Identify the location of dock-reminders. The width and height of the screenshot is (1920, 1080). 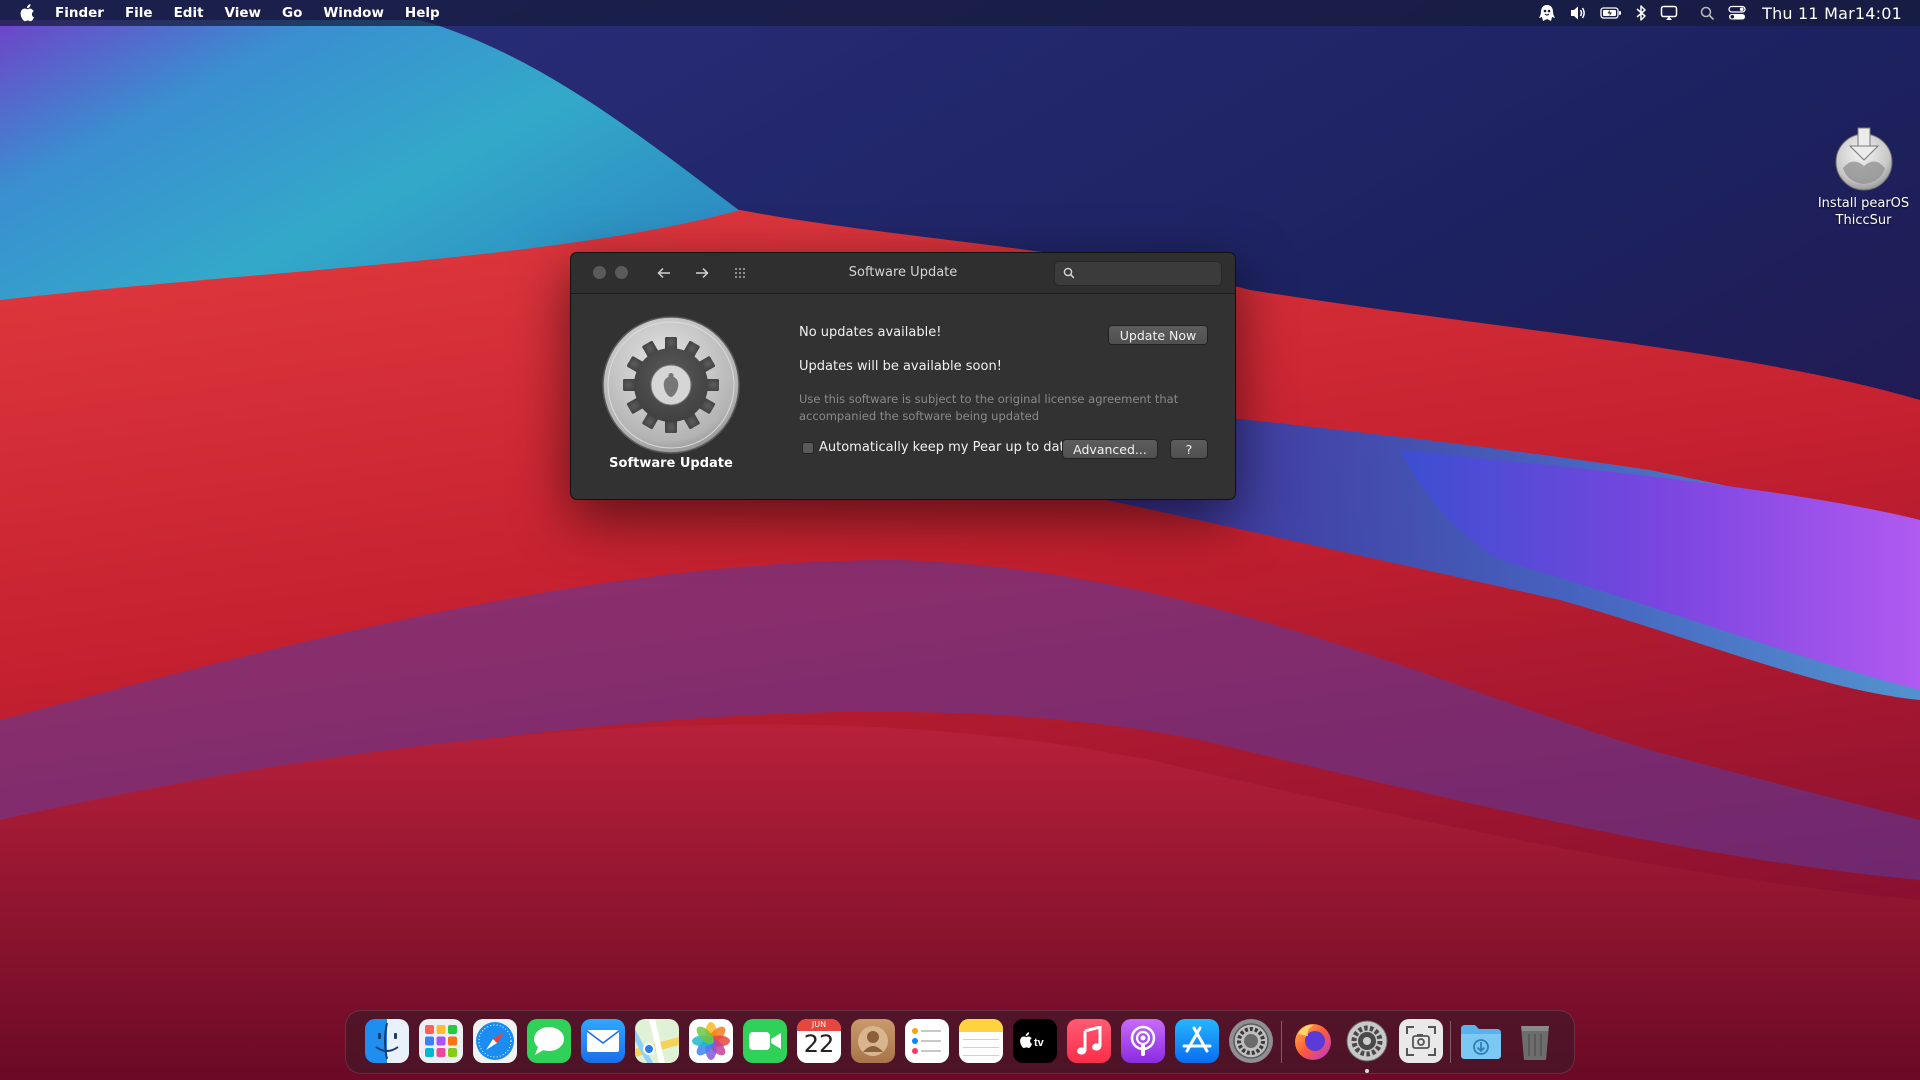
(927, 1041).